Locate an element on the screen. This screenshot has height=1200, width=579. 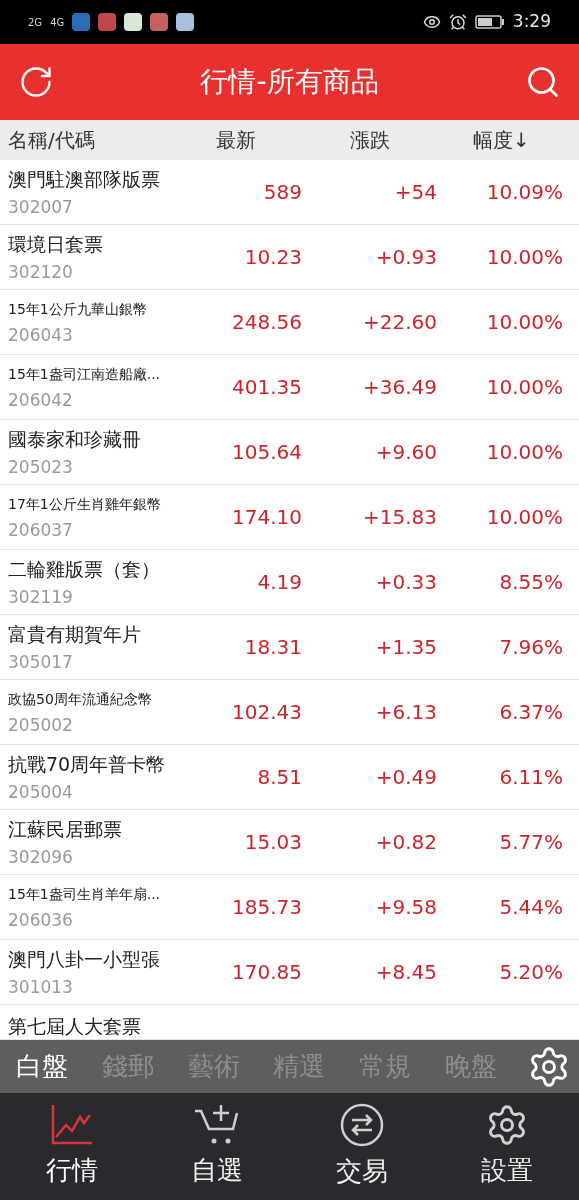
table-row: 15年1盎司生肖羊年扇... 206036 185.73 +9.58 5.44% is located at coordinates (289, 907).